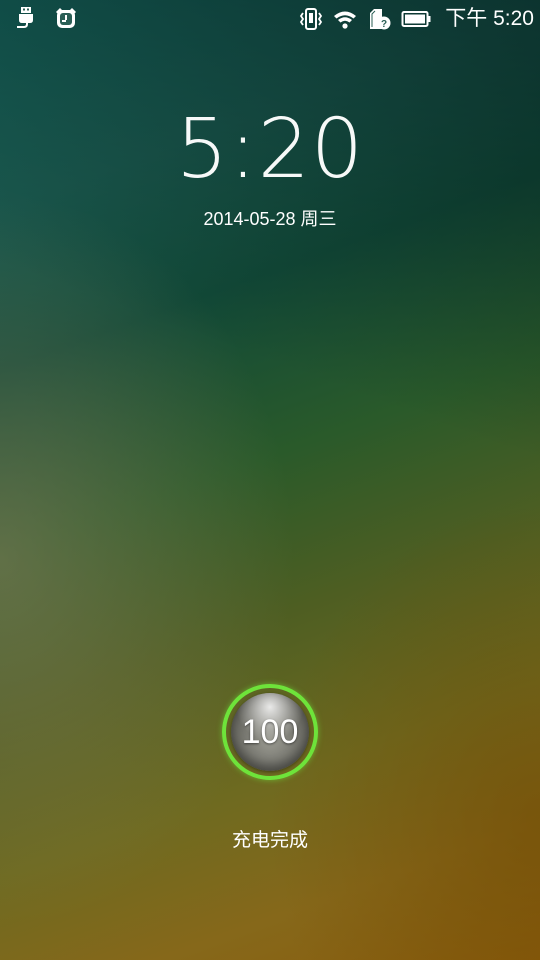 This screenshot has height=960, width=540. What do you see at coordinates (489, 18) in the screenshot?
I see `status-bar-time: 下午 5:20` at bounding box center [489, 18].